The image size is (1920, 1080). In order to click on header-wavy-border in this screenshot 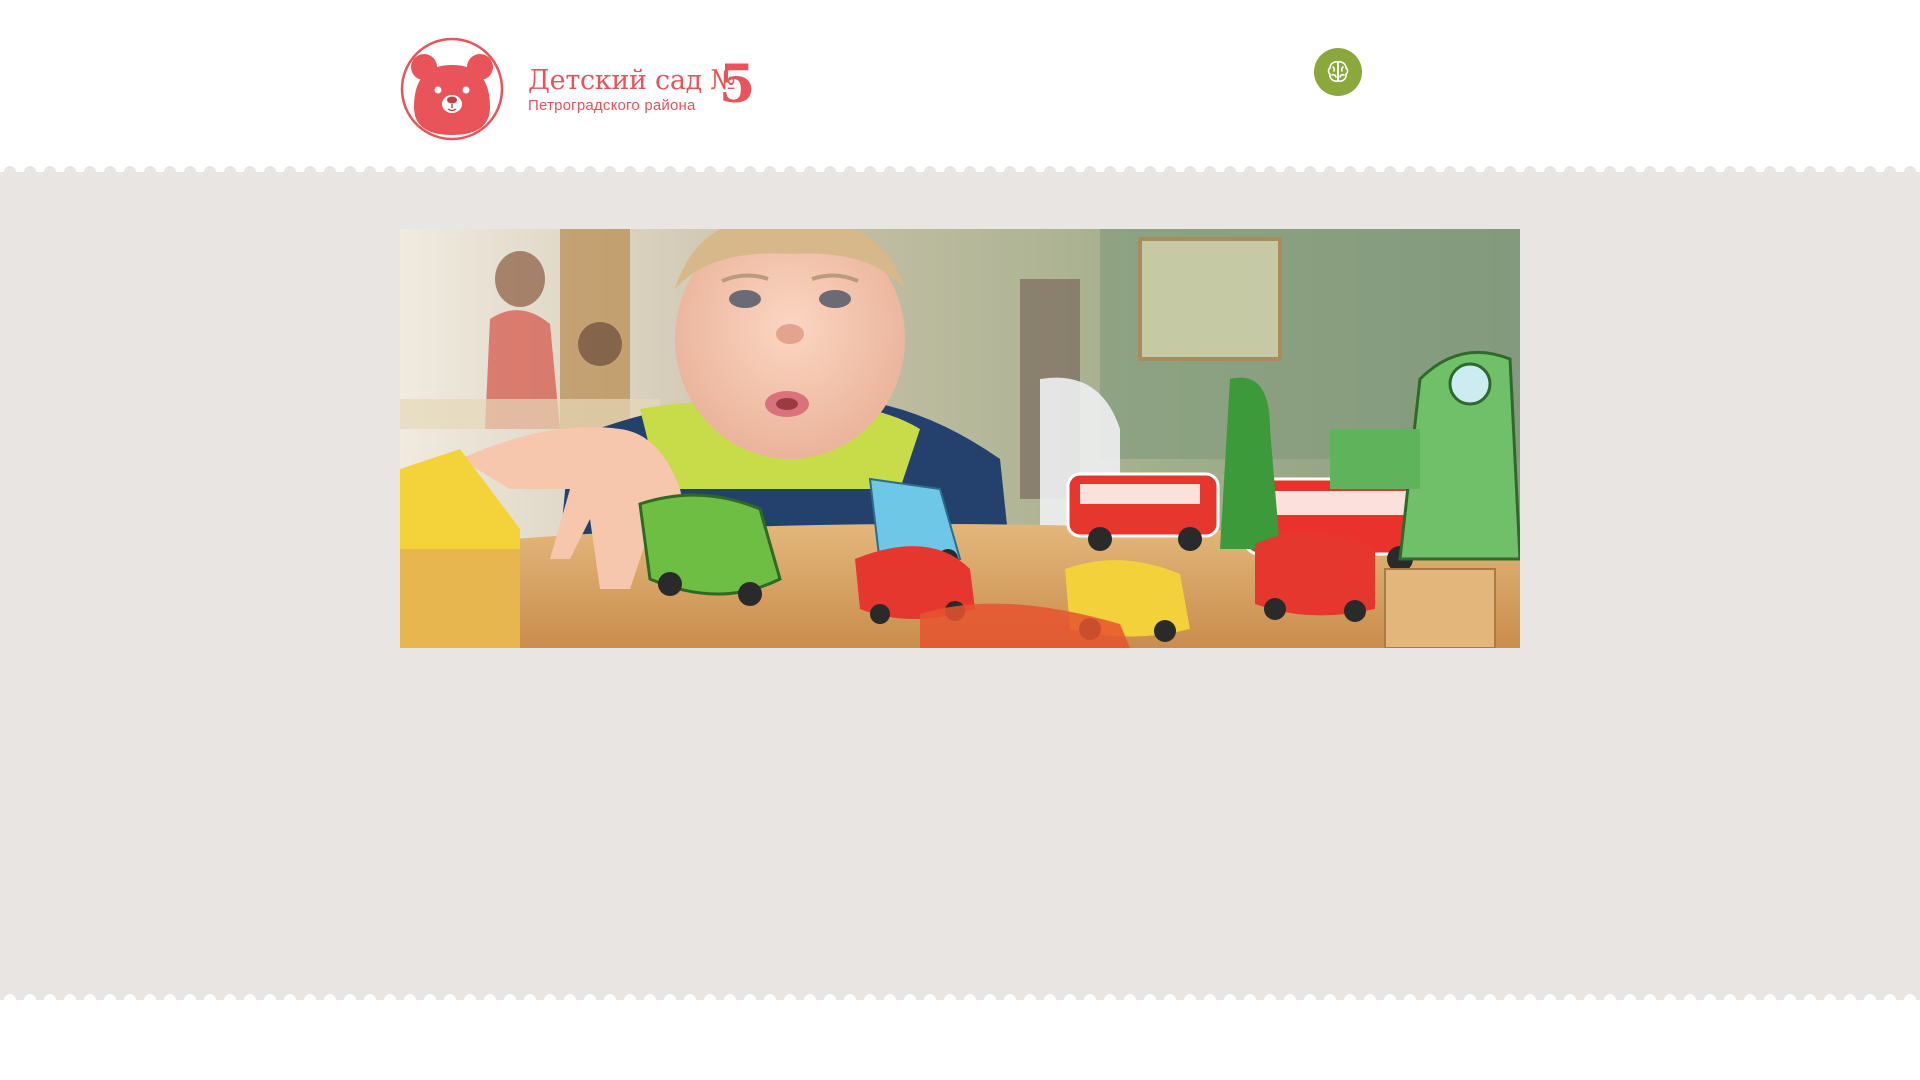, I will do `click(960, 172)`.